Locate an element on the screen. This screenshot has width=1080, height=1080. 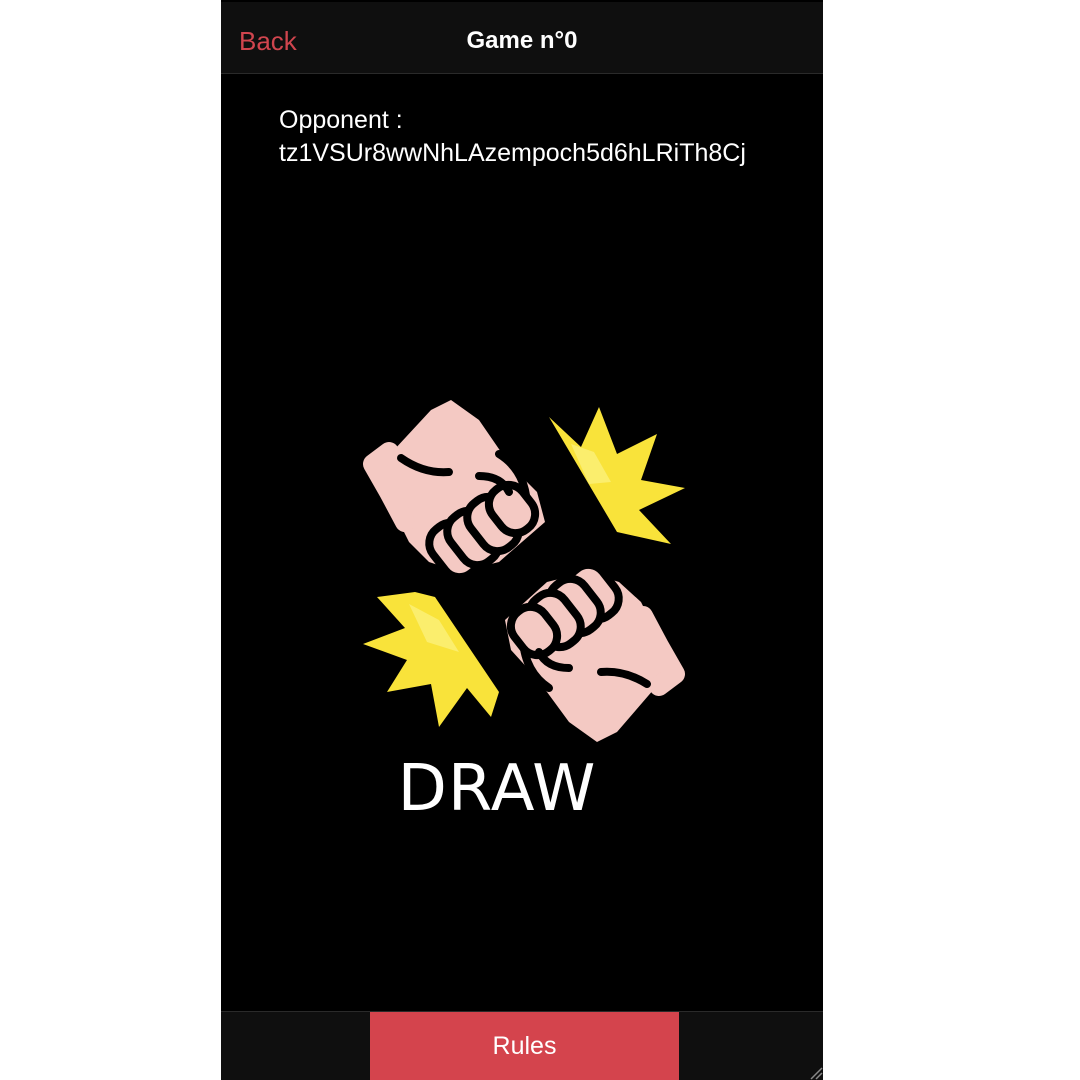
resize-grip-icon is located at coordinates (816, 1073).